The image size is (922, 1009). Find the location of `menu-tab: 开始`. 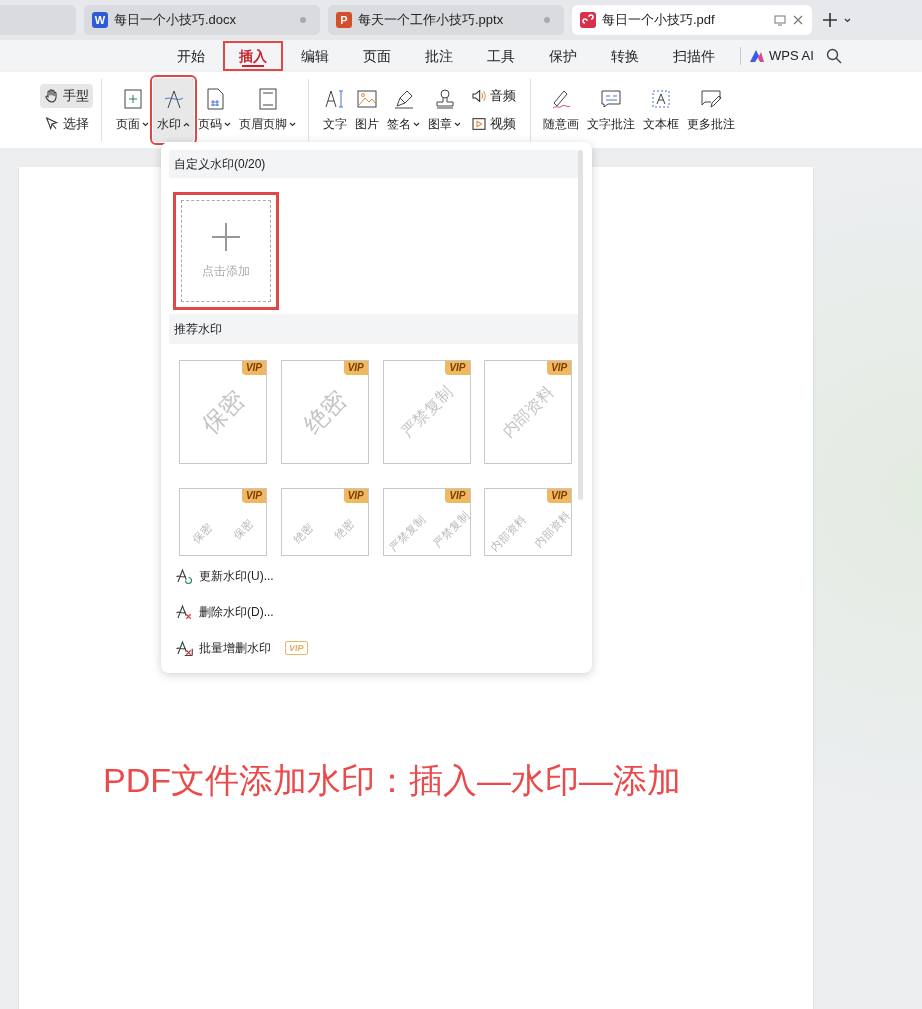

menu-tab: 开始 is located at coordinates (191, 56).